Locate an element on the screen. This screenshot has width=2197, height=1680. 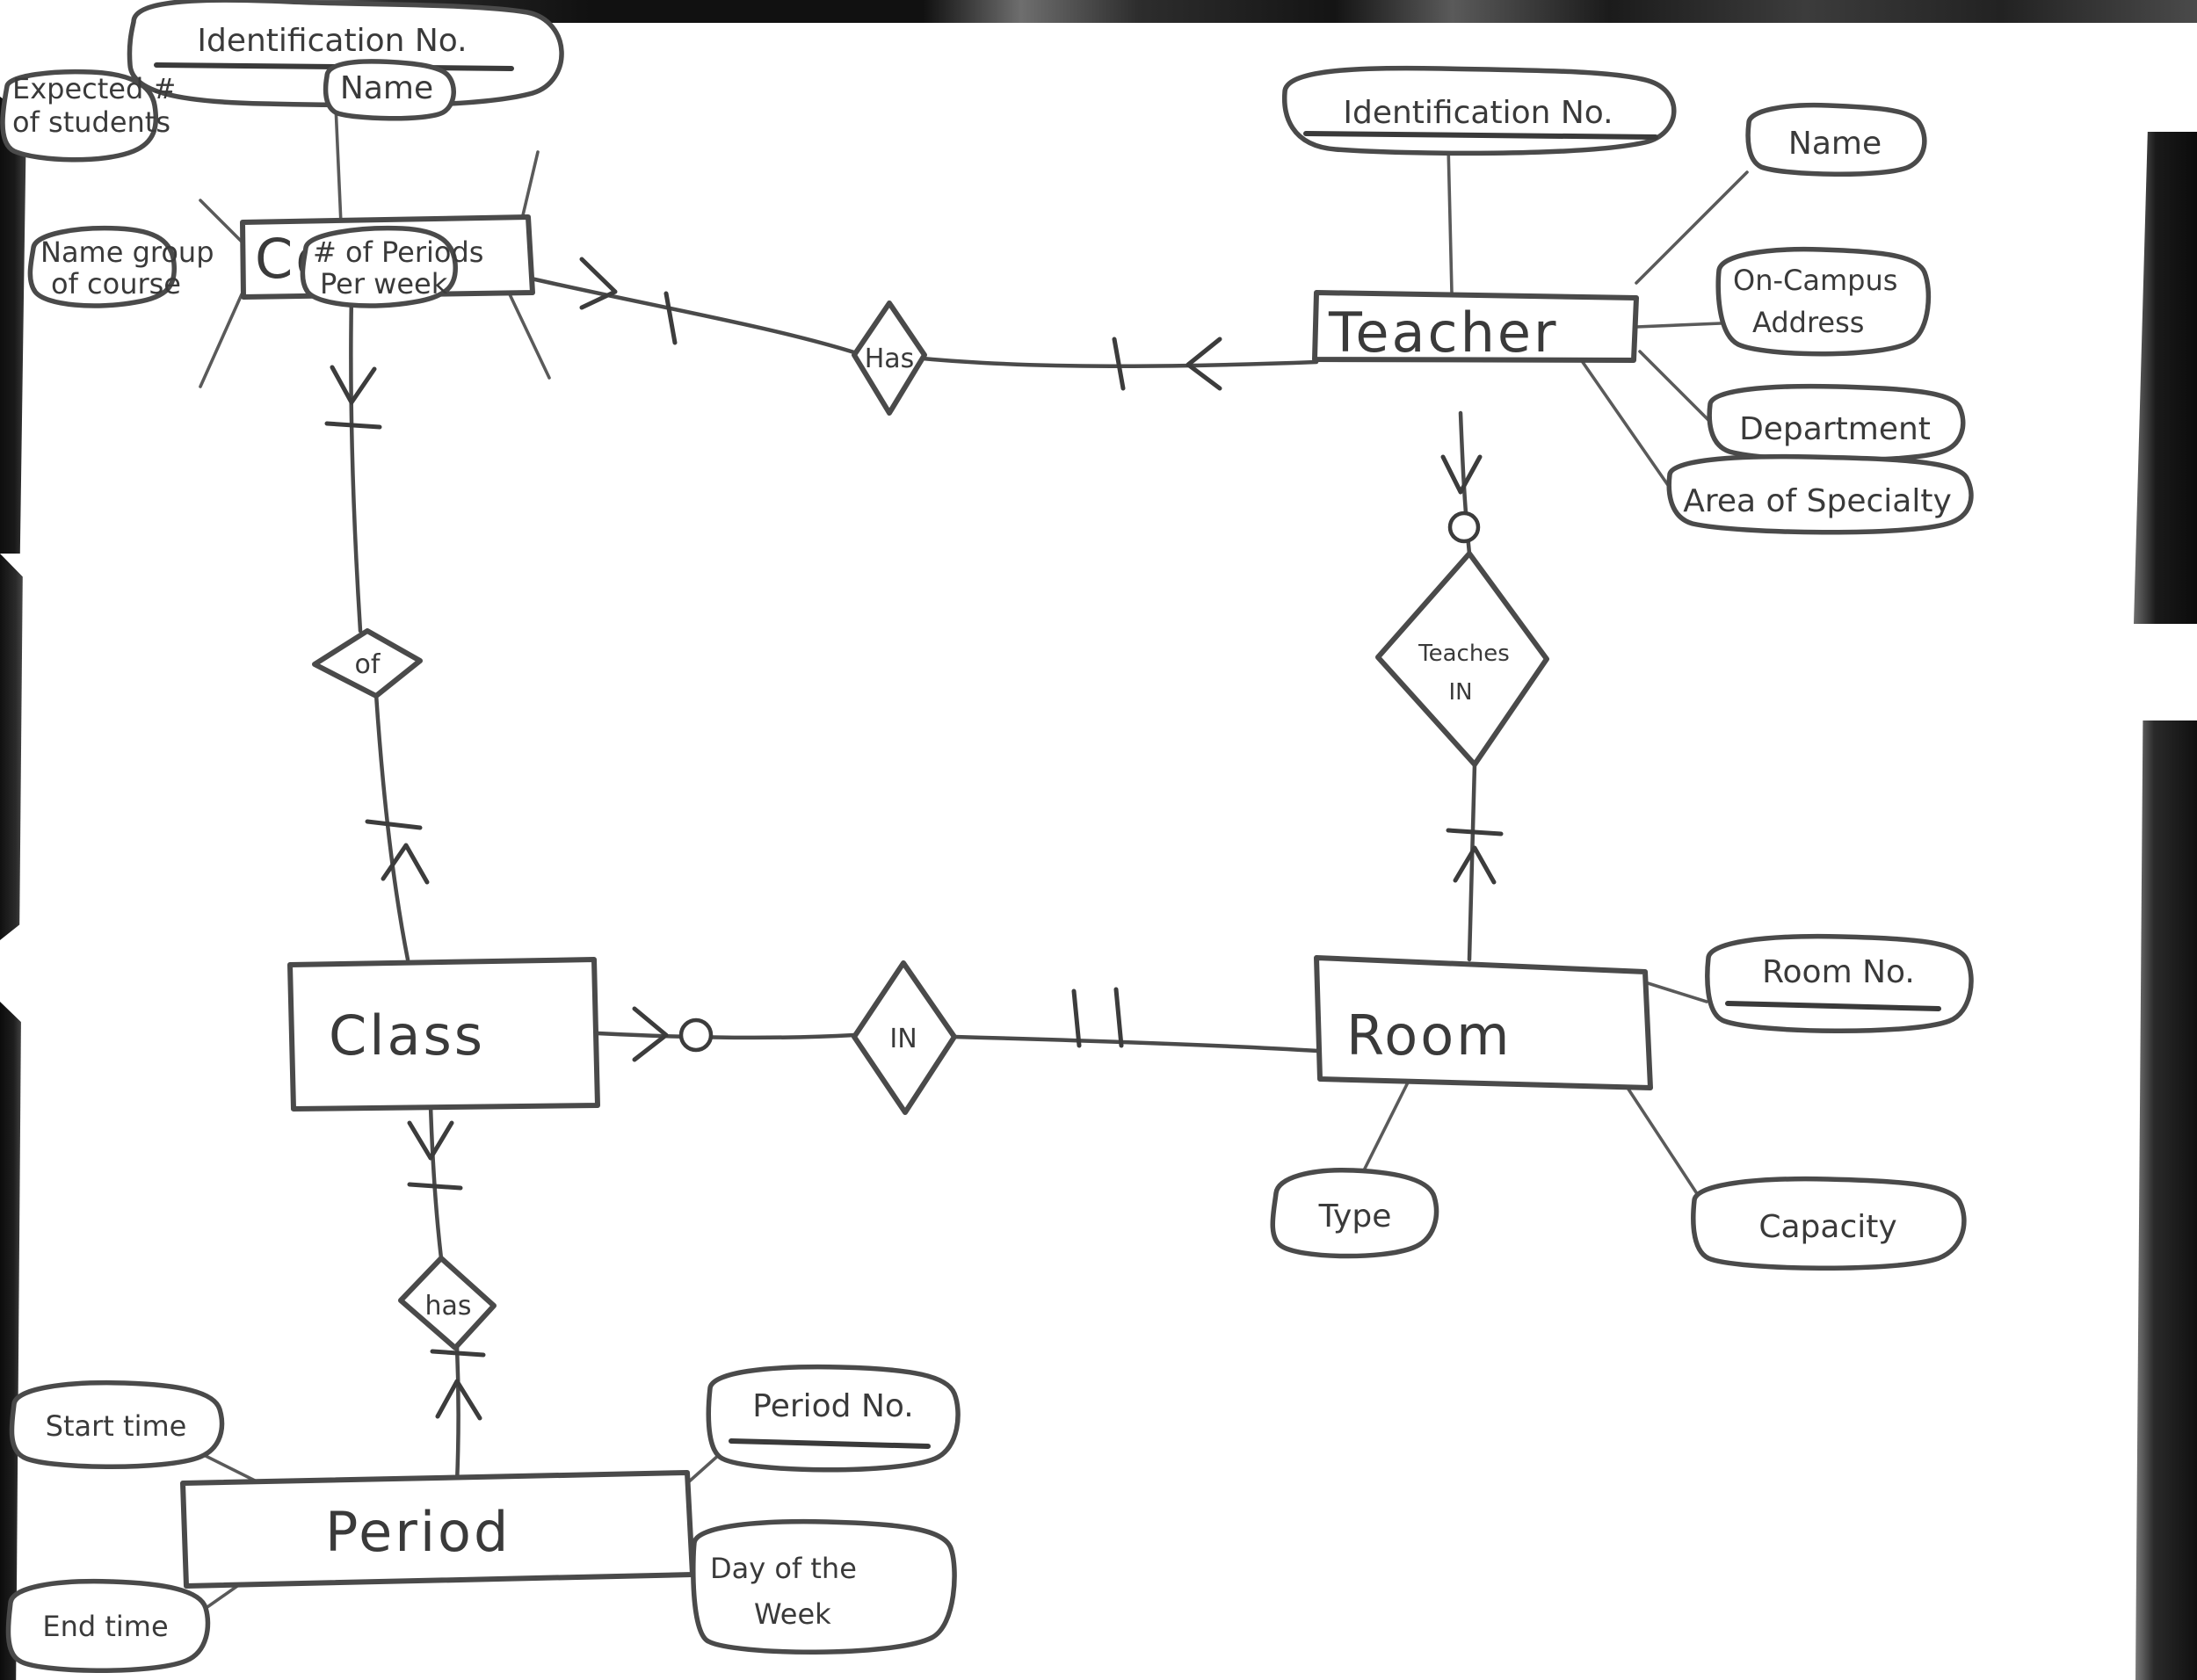
attribute-room-type: Type is located at coordinates (1354, 1213).